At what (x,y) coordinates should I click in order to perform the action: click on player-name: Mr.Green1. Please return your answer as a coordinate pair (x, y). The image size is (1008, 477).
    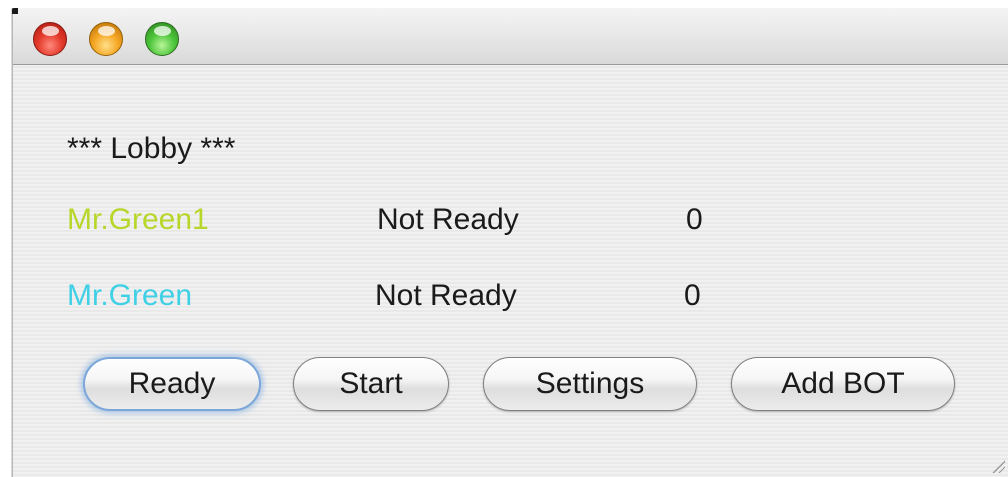
    Looking at the image, I should click on (138, 219).